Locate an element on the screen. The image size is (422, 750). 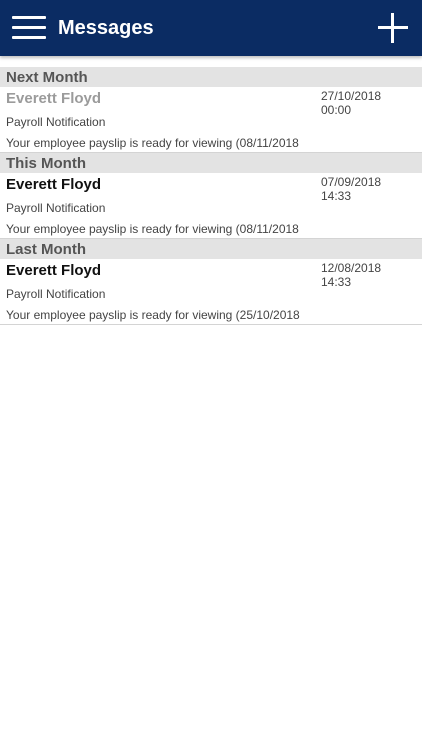
message-time: 00:00 is located at coordinates (336, 110).